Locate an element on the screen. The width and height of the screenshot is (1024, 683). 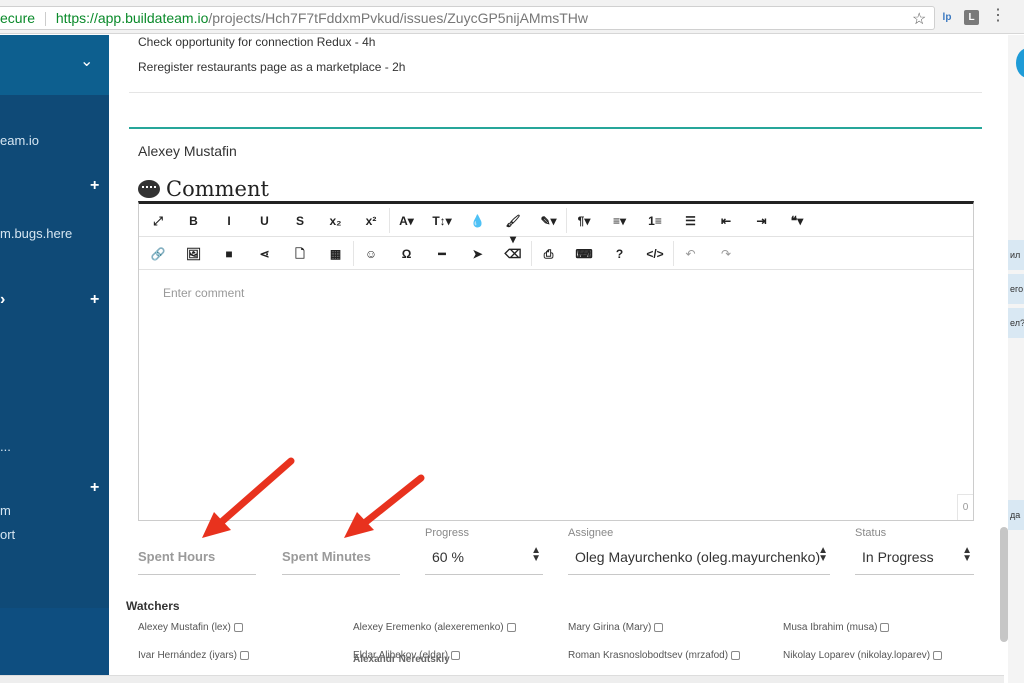
toolbar-button-icon: ▦ is located at coordinates (336, 254).